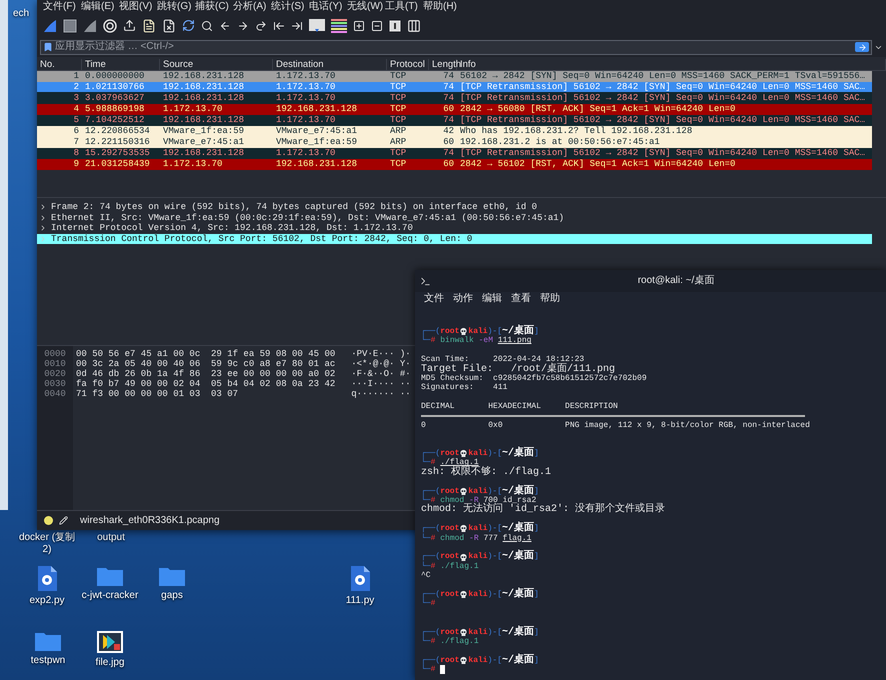 This screenshot has width=886, height=680. What do you see at coordinates (188, 25) in the screenshot?
I see `reload-icon` at bounding box center [188, 25].